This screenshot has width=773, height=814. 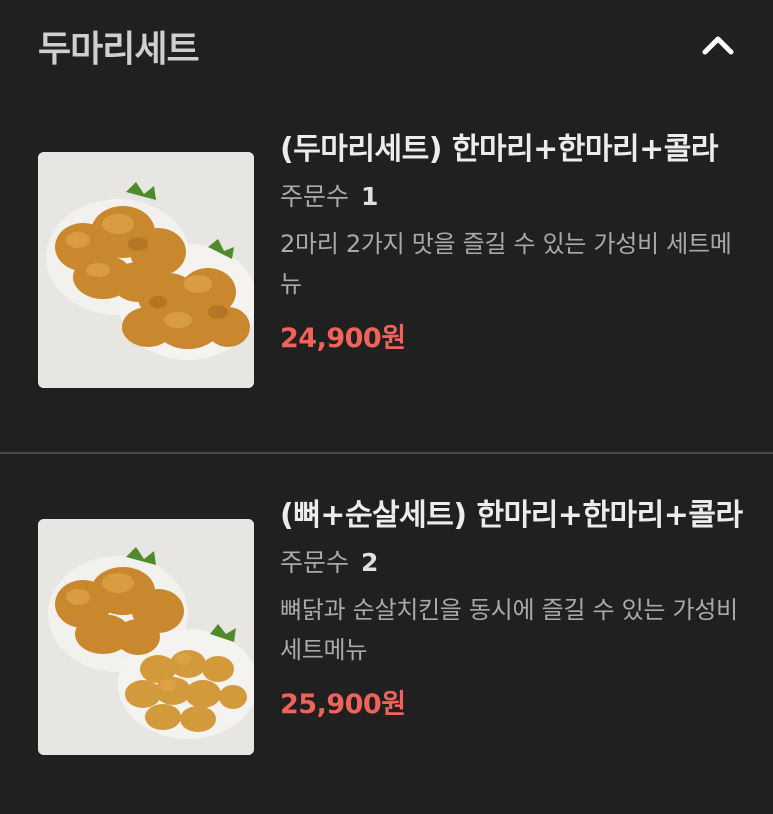 I want to click on order-count-row: 주문수 1, so click(x=515, y=197).